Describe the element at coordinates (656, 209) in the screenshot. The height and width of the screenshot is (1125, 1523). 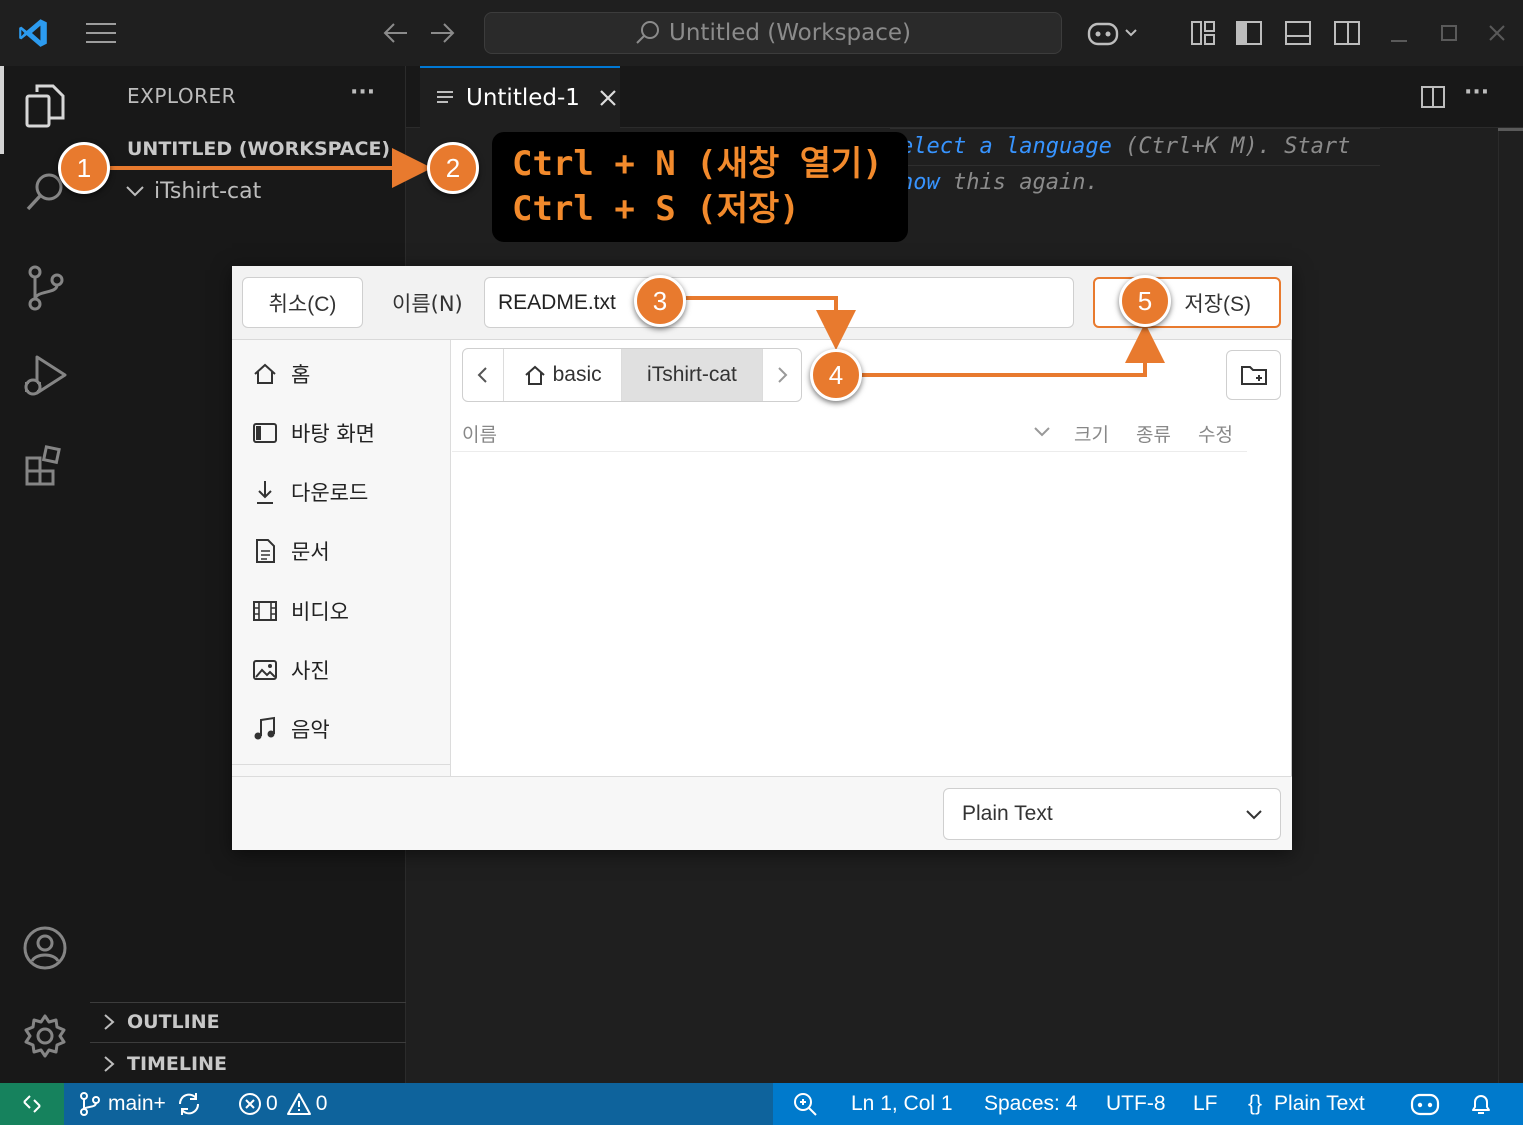
I see `callout-line-2: Ctrl + S (저장)` at that location.